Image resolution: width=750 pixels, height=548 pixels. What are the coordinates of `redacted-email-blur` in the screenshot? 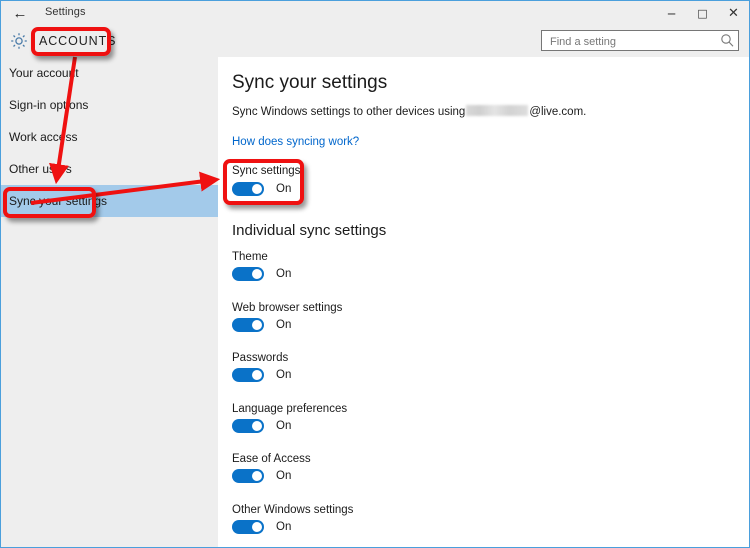 It's located at (497, 111).